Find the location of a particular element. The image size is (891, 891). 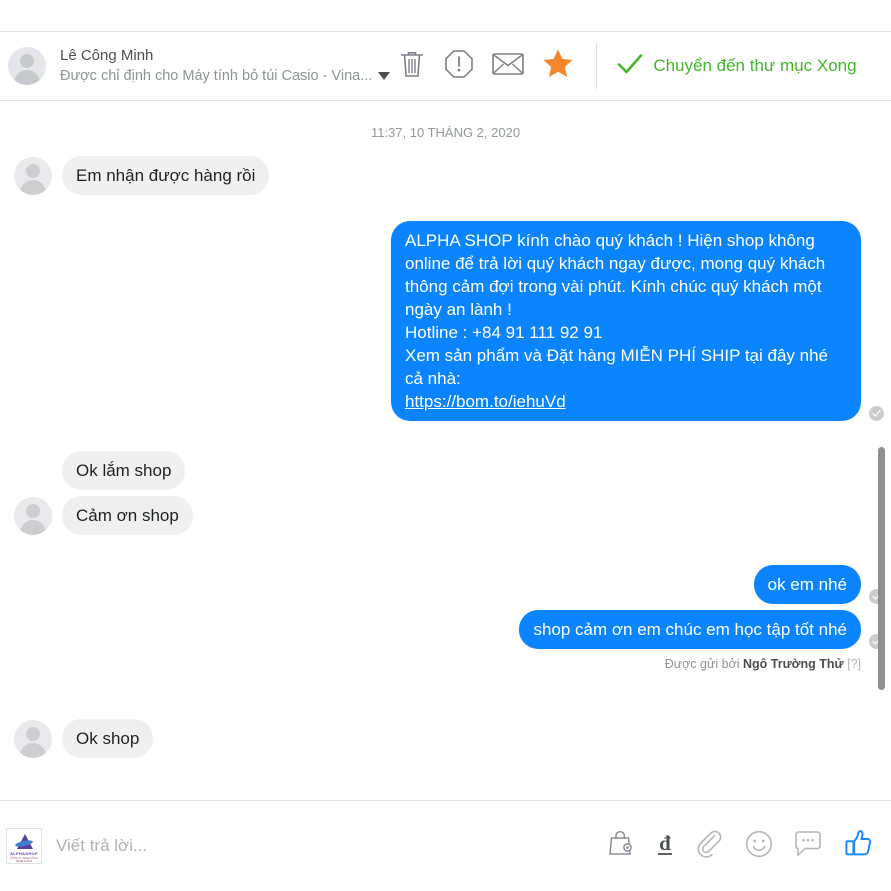

dong-currency-icon: đ is located at coordinates (665, 846).